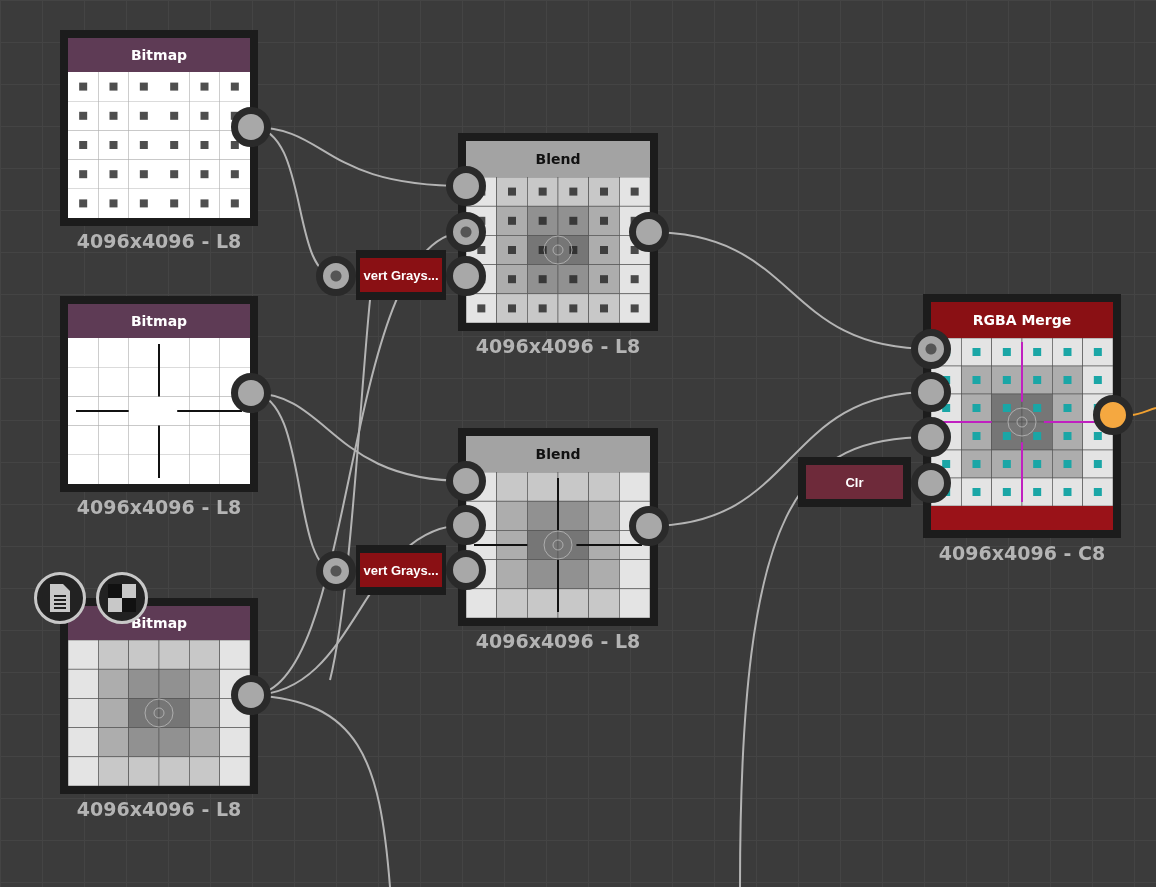  What do you see at coordinates (1022, 553) in the screenshot?
I see `resolution-label: 4096x4096 - C8` at bounding box center [1022, 553].